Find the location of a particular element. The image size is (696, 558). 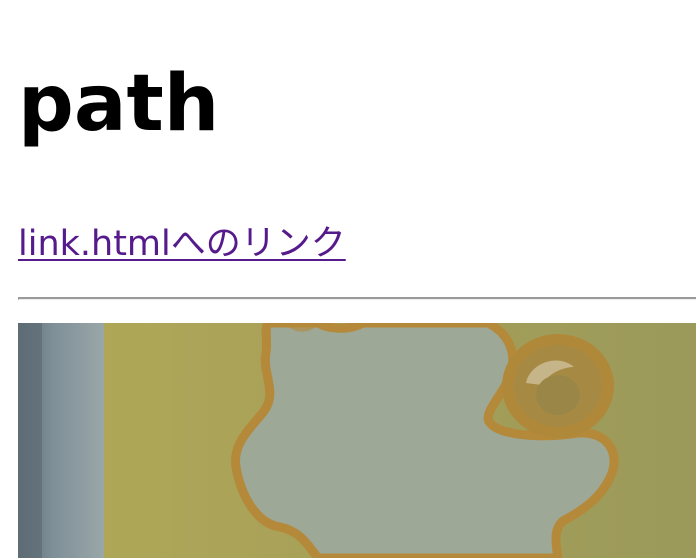

horizontal-rule is located at coordinates (357, 298).